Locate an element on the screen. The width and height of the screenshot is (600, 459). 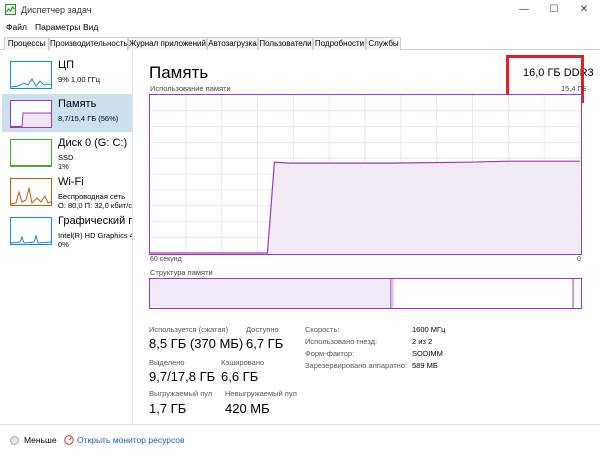
sidebar-detail-wifi-speed: О: 80,0 П: 32,0 кбит/с is located at coordinates (95, 205).